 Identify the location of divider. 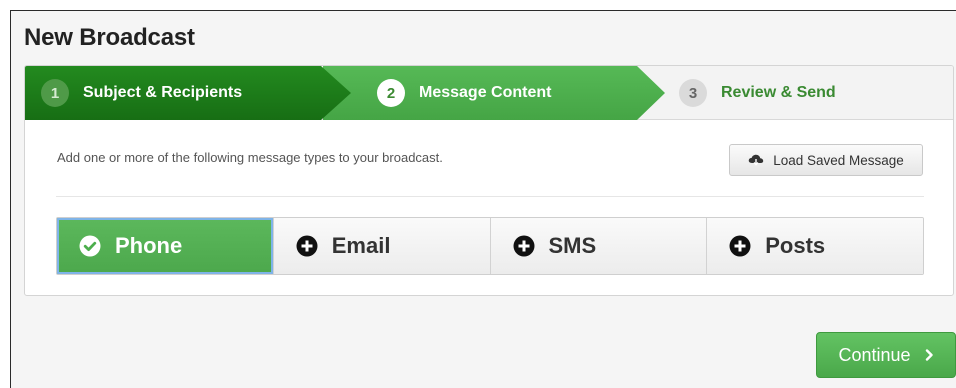
(490, 196).